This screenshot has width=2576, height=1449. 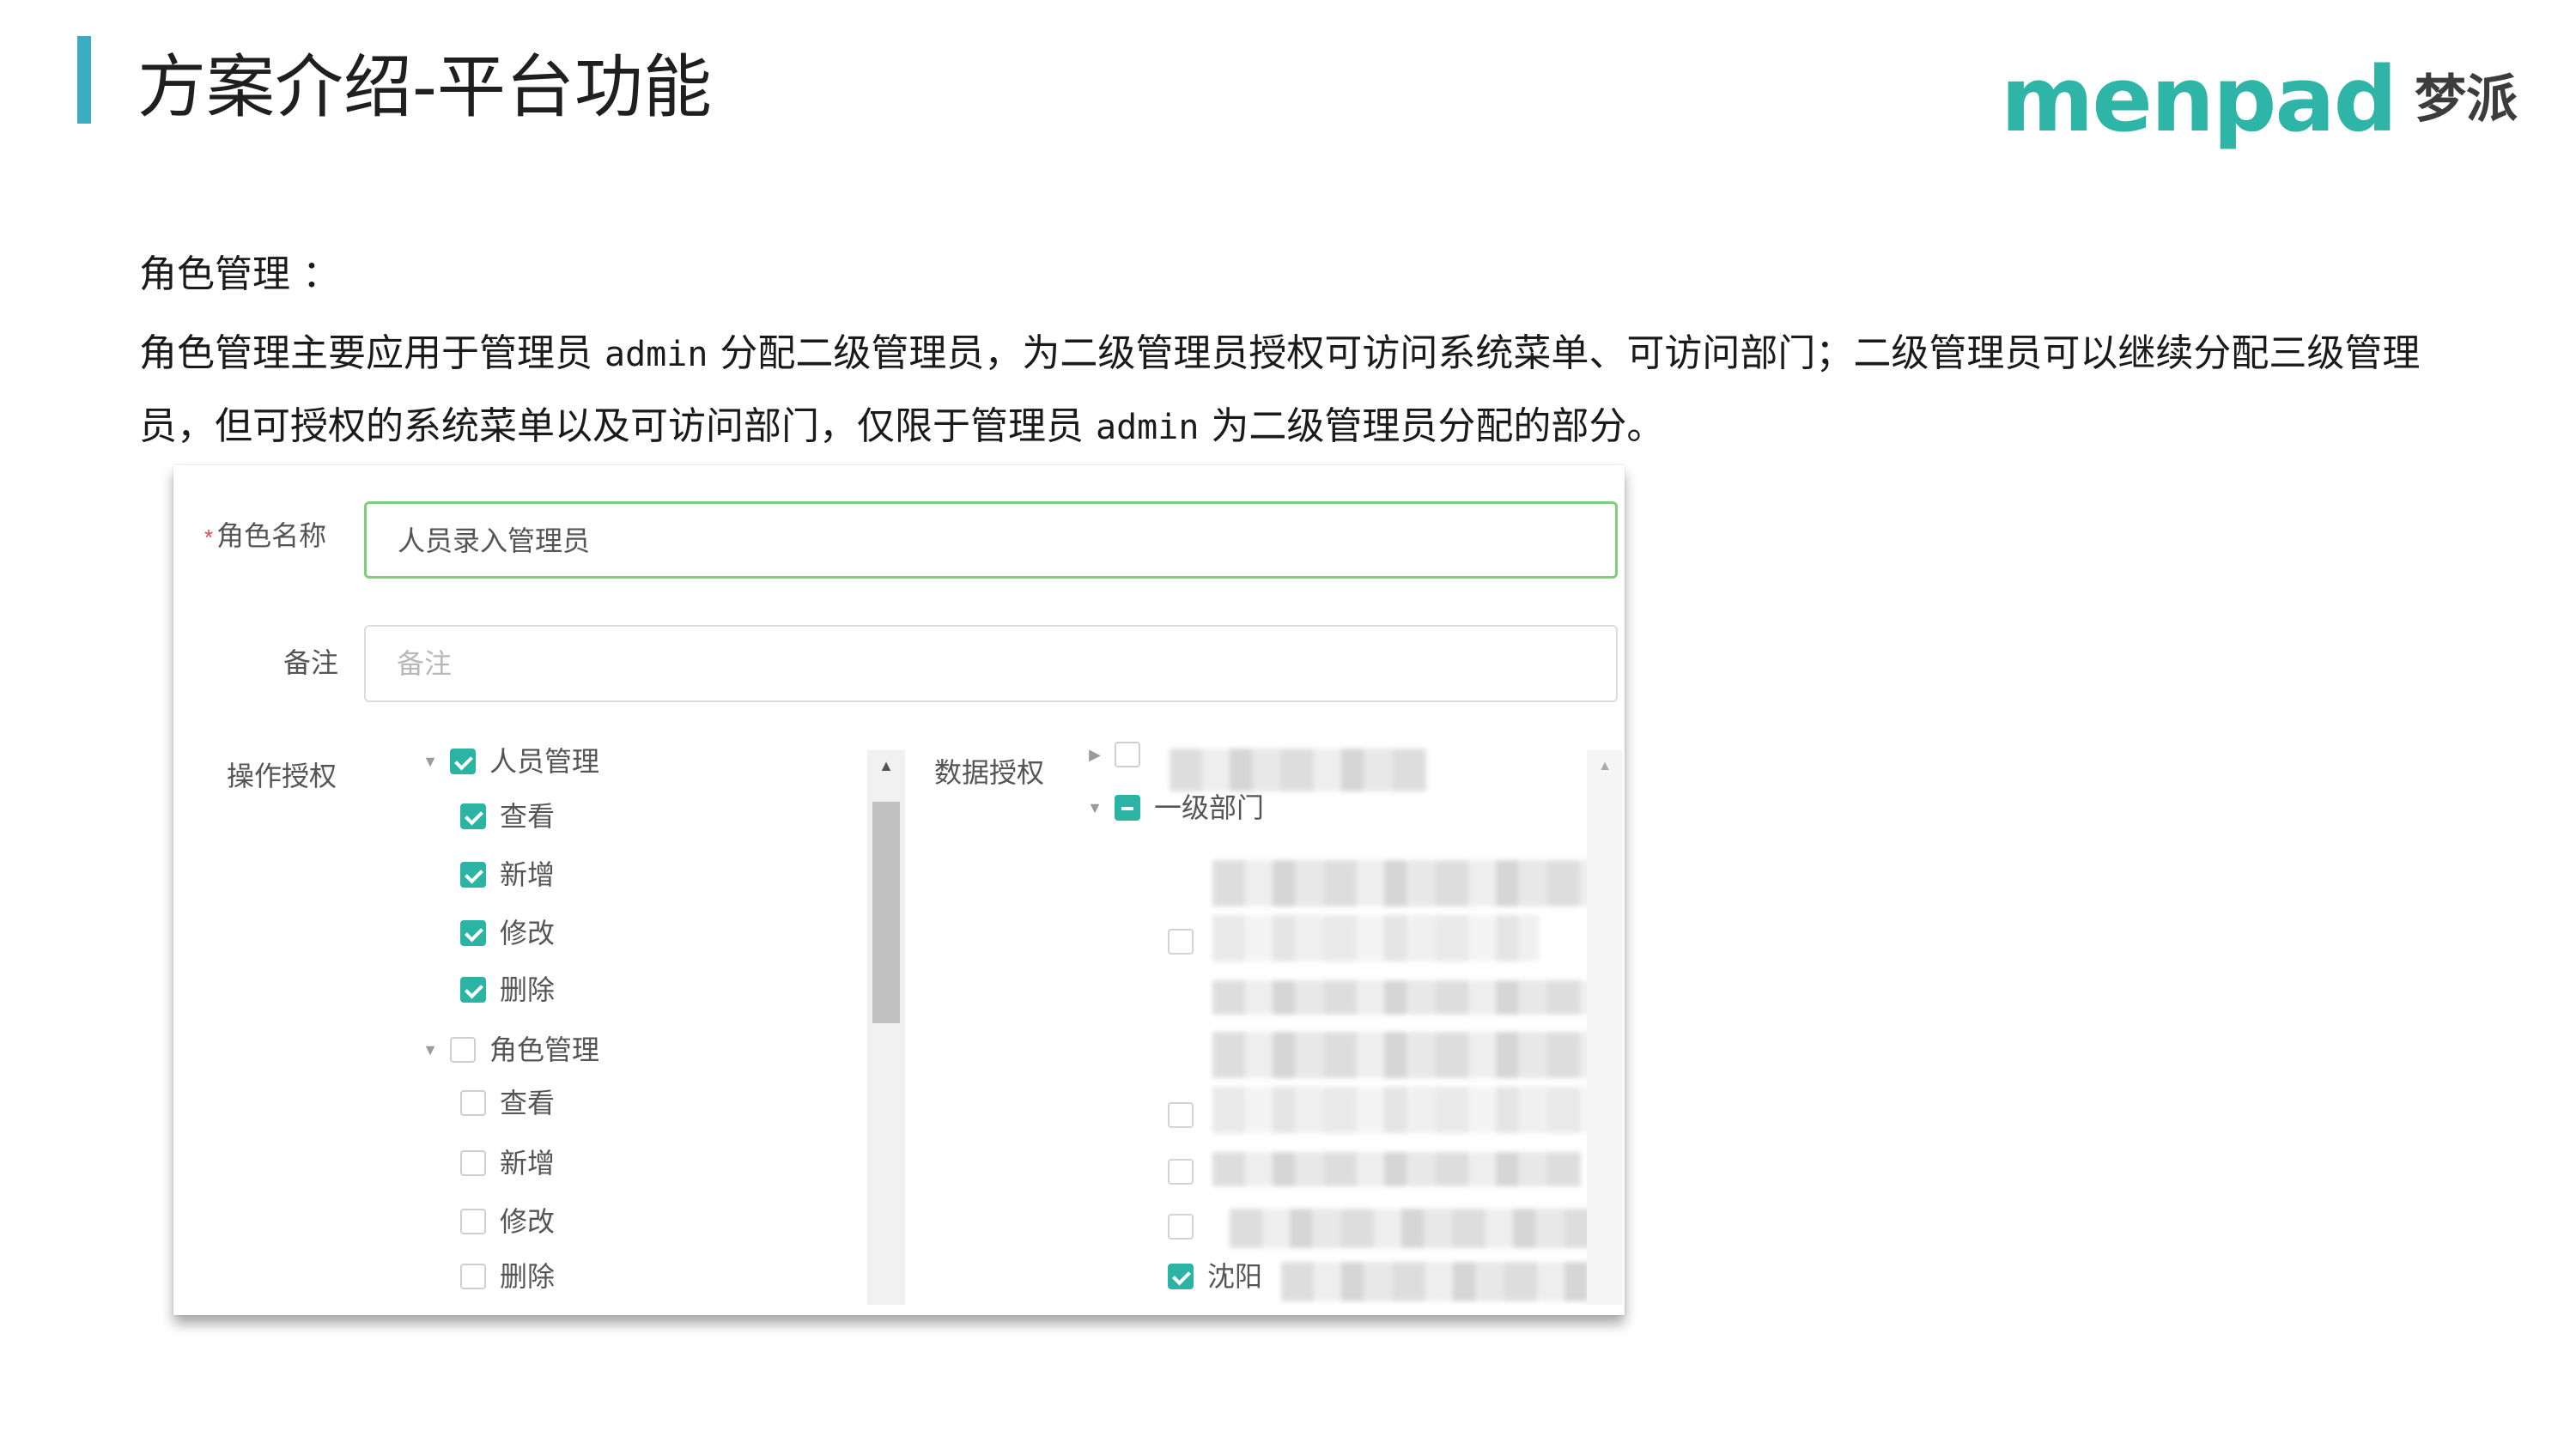 I want to click on tree-parent-row: ▼ 角色管理, so click(x=509, y=1049).